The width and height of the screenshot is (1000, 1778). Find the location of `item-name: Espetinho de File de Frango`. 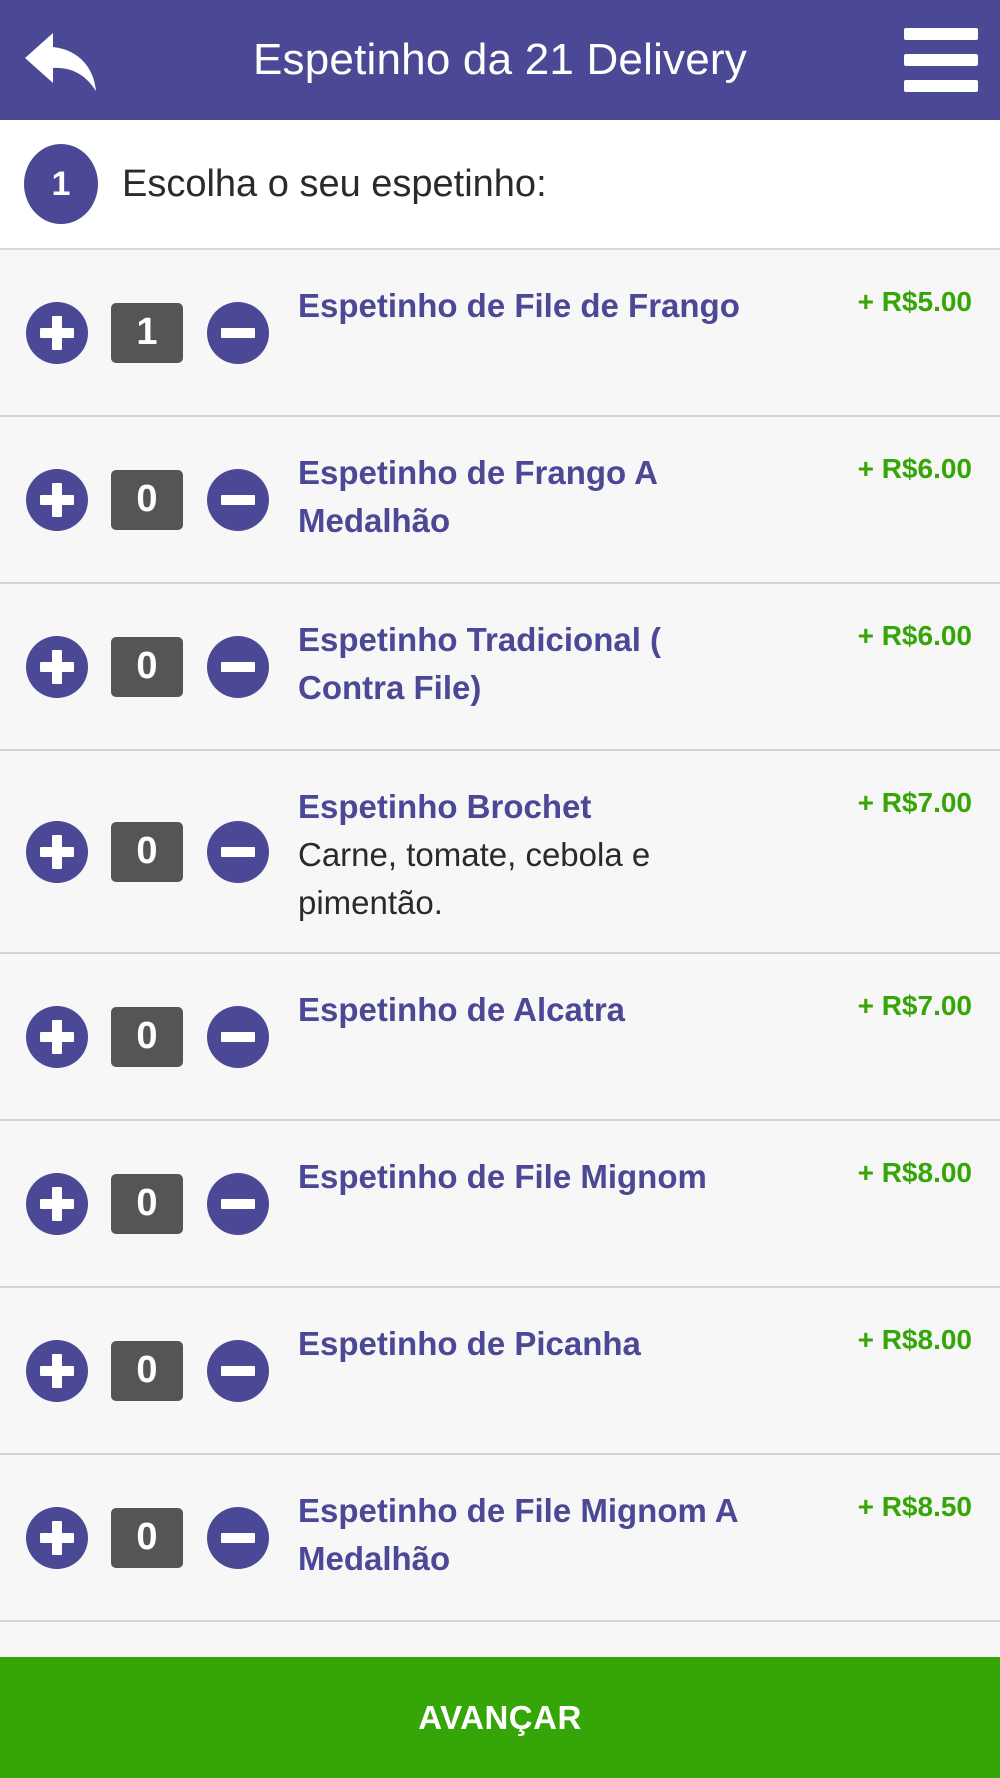

item-name: Espetinho de File de Frango is located at coordinates (519, 305).